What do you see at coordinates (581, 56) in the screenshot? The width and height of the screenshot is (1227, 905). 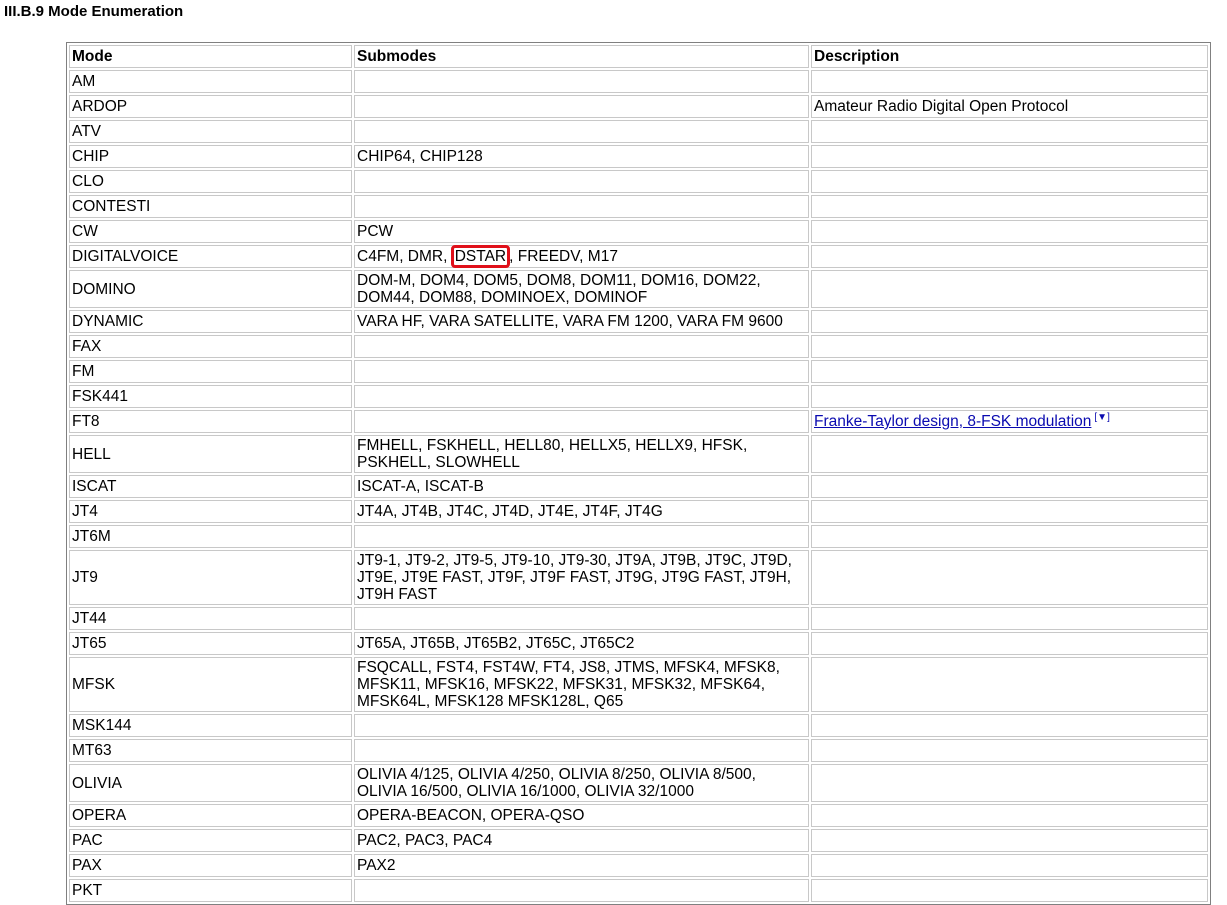 I see `header-submodes: Submodes` at bounding box center [581, 56].